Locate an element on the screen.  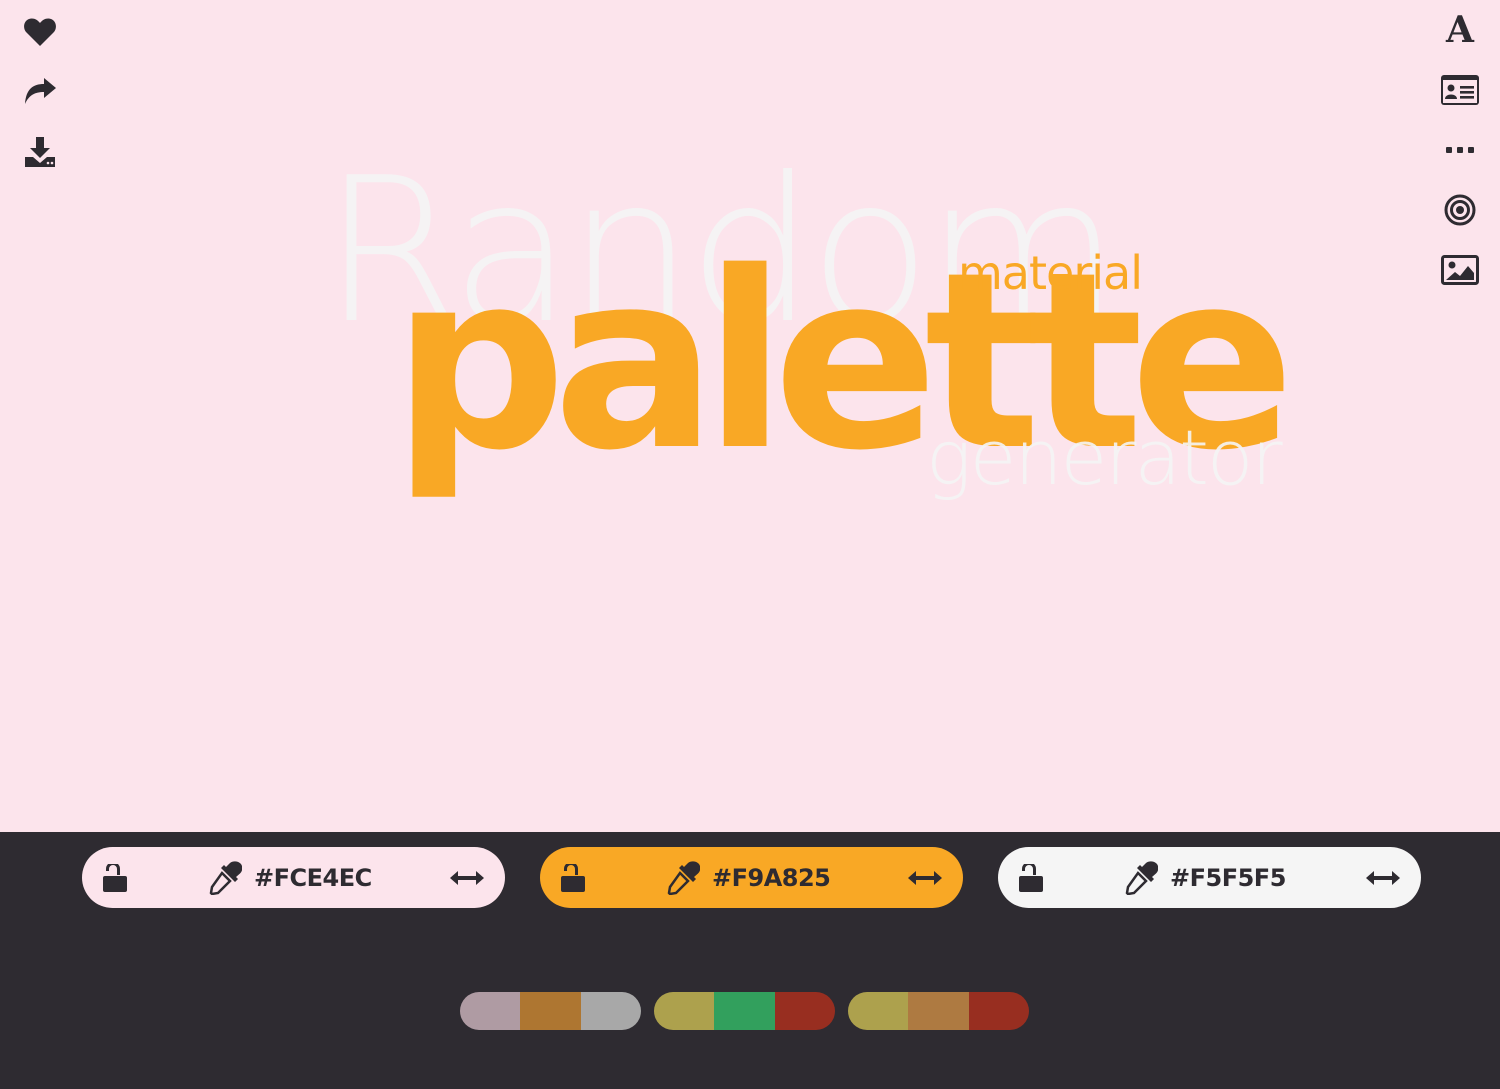
swatch-1: #FCE4EC is located at coordinates (293, 877).